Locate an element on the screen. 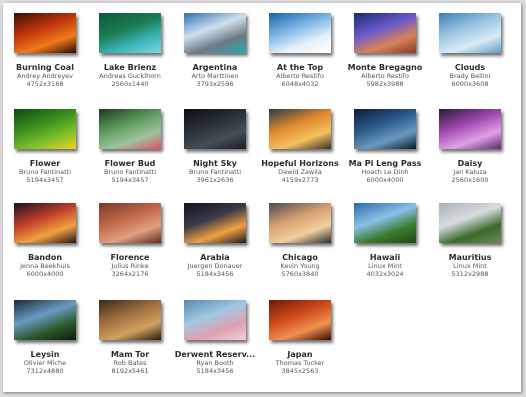 Image resolution: width=526 pixels, height=397 pixels. wallpaper-resolution: 5982x3988 is located at coordinates (385, 84).